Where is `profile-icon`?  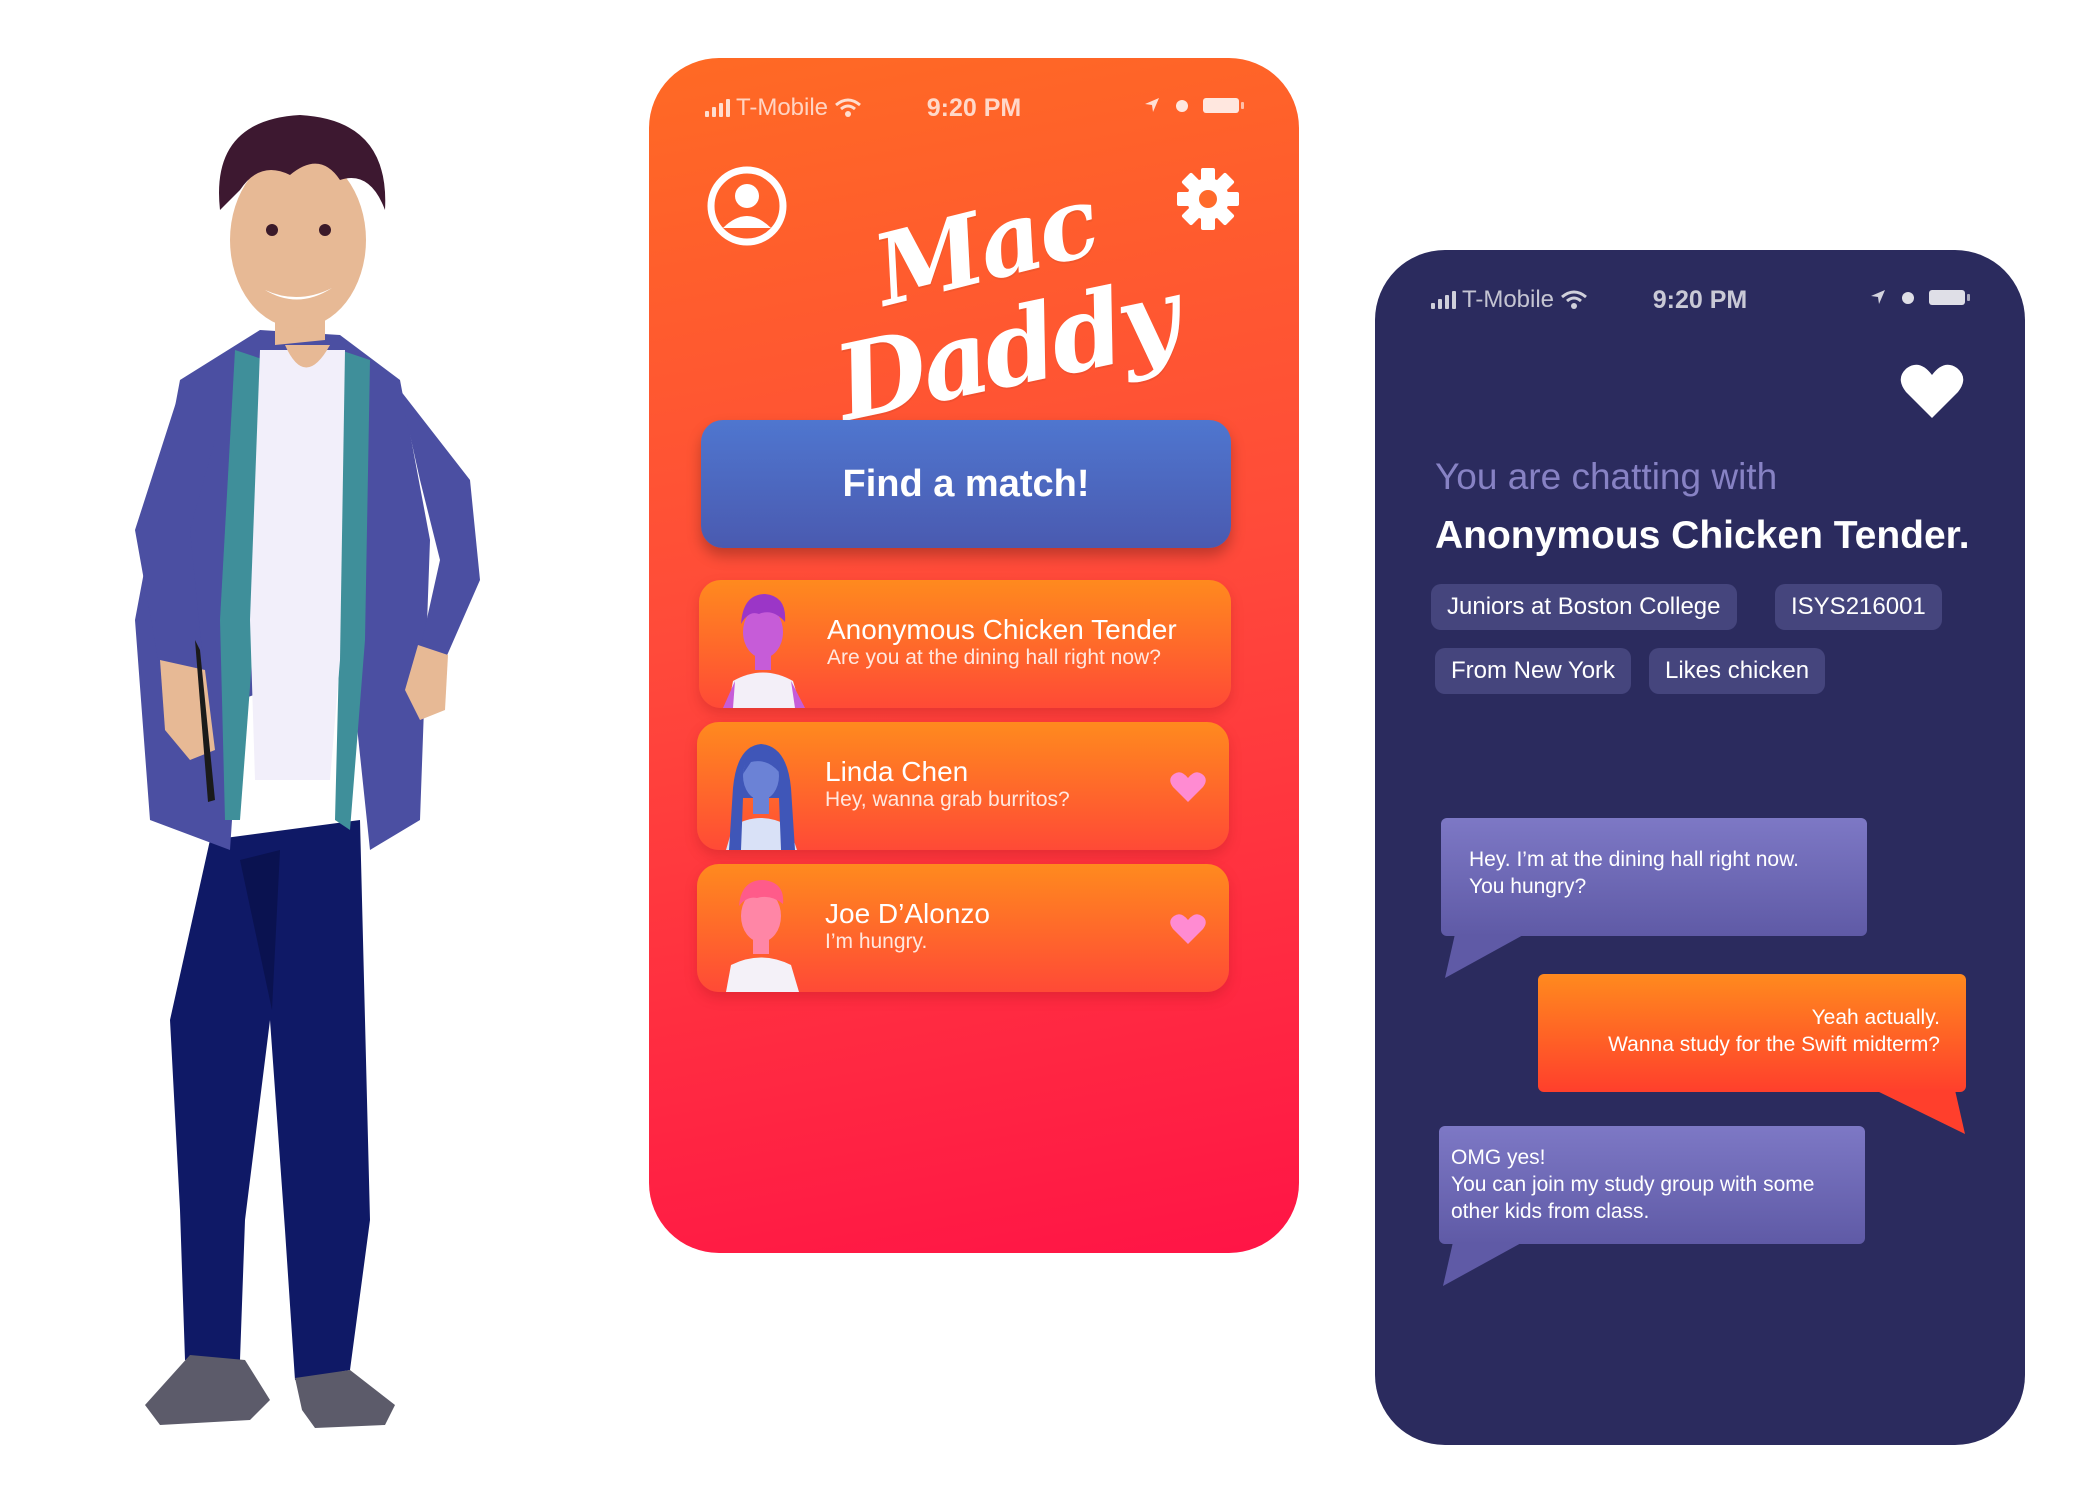 profile-icon is located at coordinates (747, 206).